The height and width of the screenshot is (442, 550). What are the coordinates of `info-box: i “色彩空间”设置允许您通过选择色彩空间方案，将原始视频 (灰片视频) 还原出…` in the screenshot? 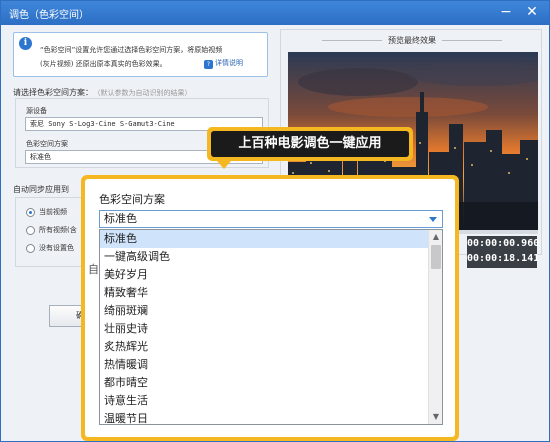 It's located at (140, 54).